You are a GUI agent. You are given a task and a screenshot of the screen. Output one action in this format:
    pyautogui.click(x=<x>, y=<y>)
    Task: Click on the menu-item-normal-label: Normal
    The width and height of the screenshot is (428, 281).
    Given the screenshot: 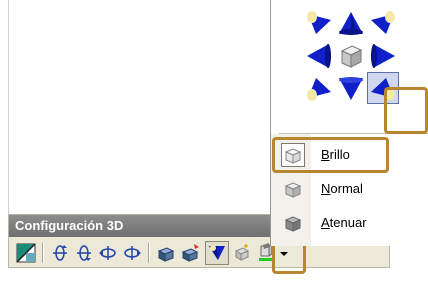 What is the action you would take?
    pyautogui.click(x=342, y=188)
    